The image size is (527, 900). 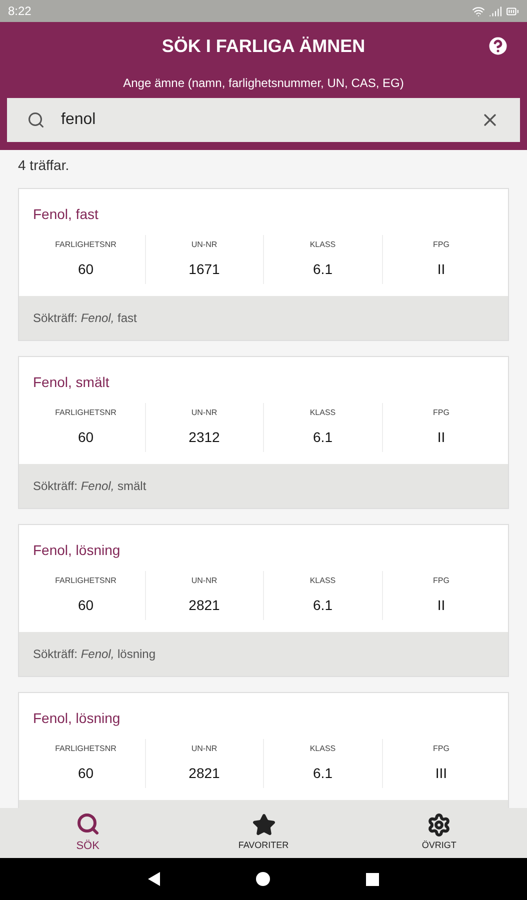 What do you see at coordinates (439, 825) in the screenshot?
I see `settings-icon` at bounding box center [439, 825].